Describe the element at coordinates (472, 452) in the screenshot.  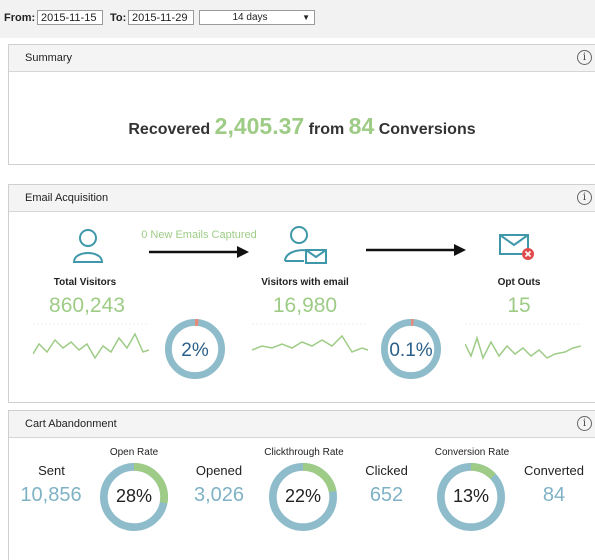
I see `conversion-rate-label: Conversion Rate` at that location.